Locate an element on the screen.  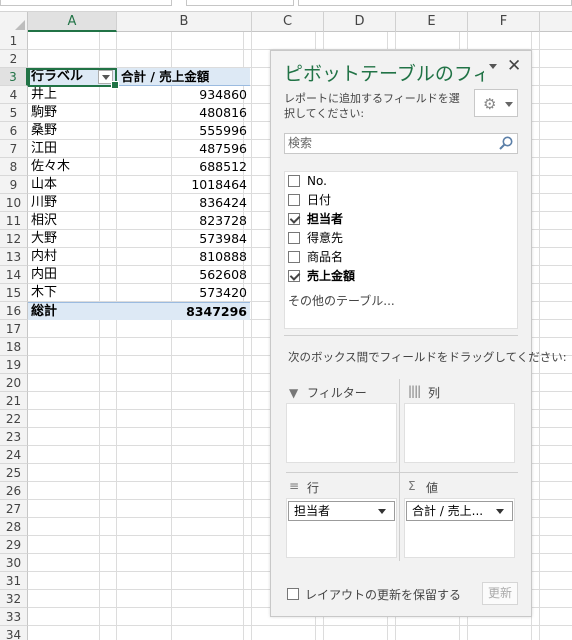
row-label-cell: 内田 is located at coordinates (74, 275).